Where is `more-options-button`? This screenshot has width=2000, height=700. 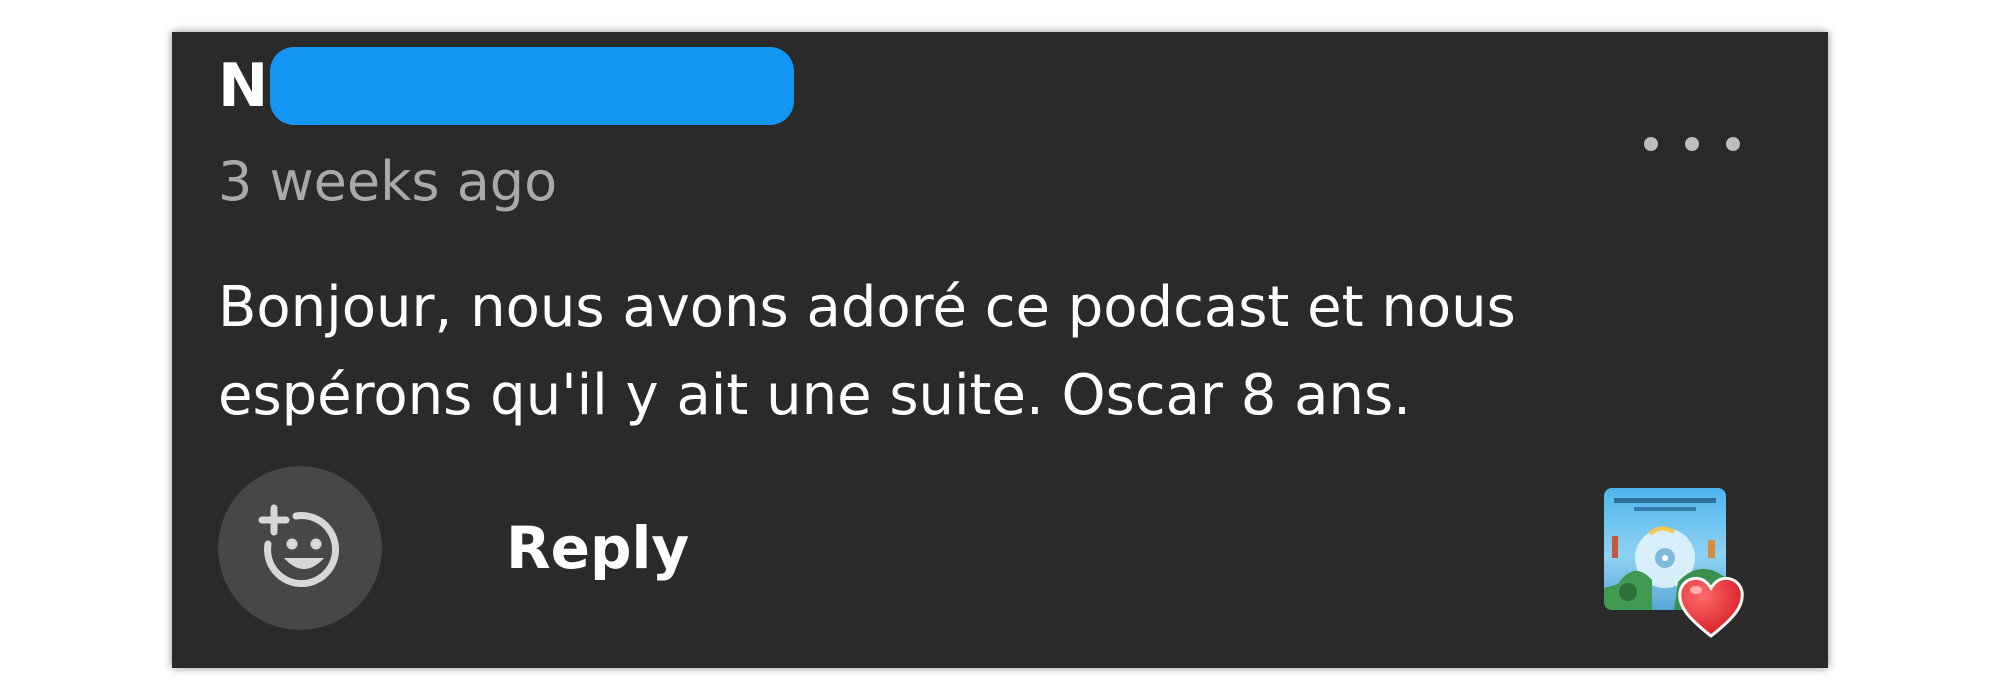
more-options-button is located at coordinates (1692, 144).